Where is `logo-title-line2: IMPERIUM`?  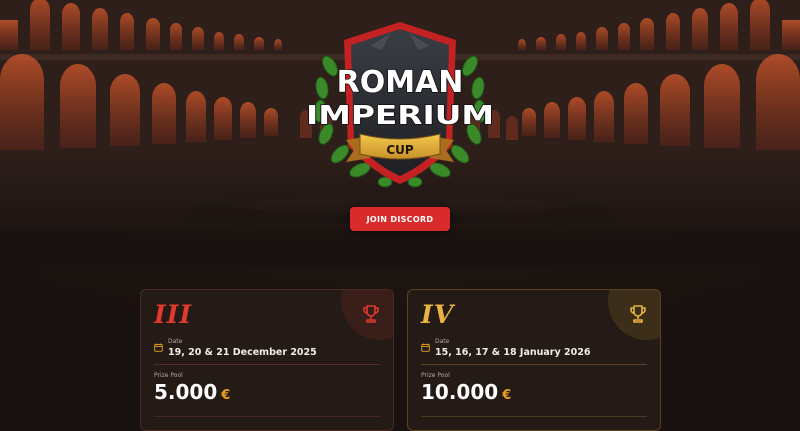
logo-title-line2: IMPERIUM is located at coordinates (400, 116).